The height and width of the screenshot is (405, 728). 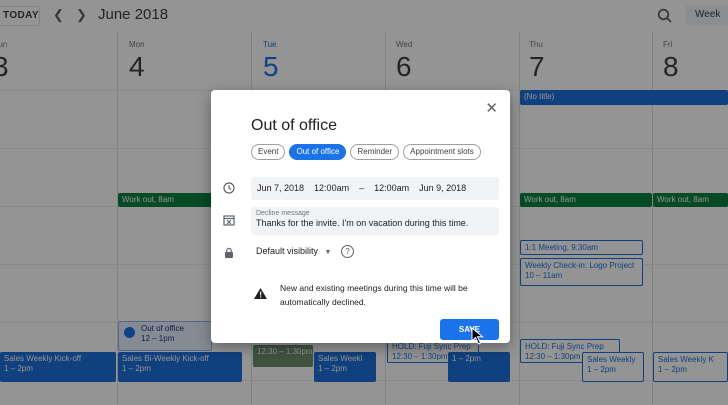 I want to click on visibility-value: Default visibility, so click(x=287, y=251).